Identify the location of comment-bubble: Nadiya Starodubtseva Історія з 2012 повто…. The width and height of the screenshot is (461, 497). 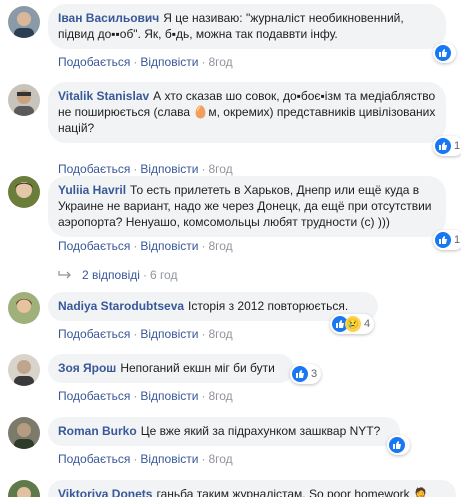
(213, 306).